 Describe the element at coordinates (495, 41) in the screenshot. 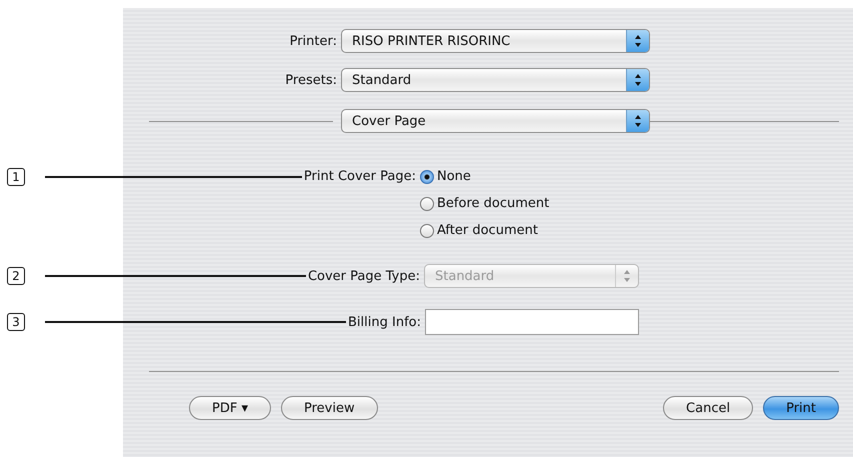

I see `printer-popup: RISO PRINTER RISORINC` at that location.